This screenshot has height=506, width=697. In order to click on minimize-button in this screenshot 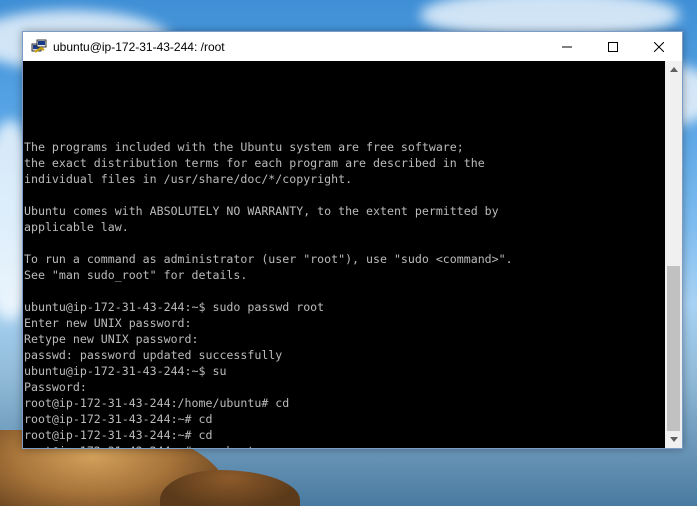, I will do `click(567, 46)`.